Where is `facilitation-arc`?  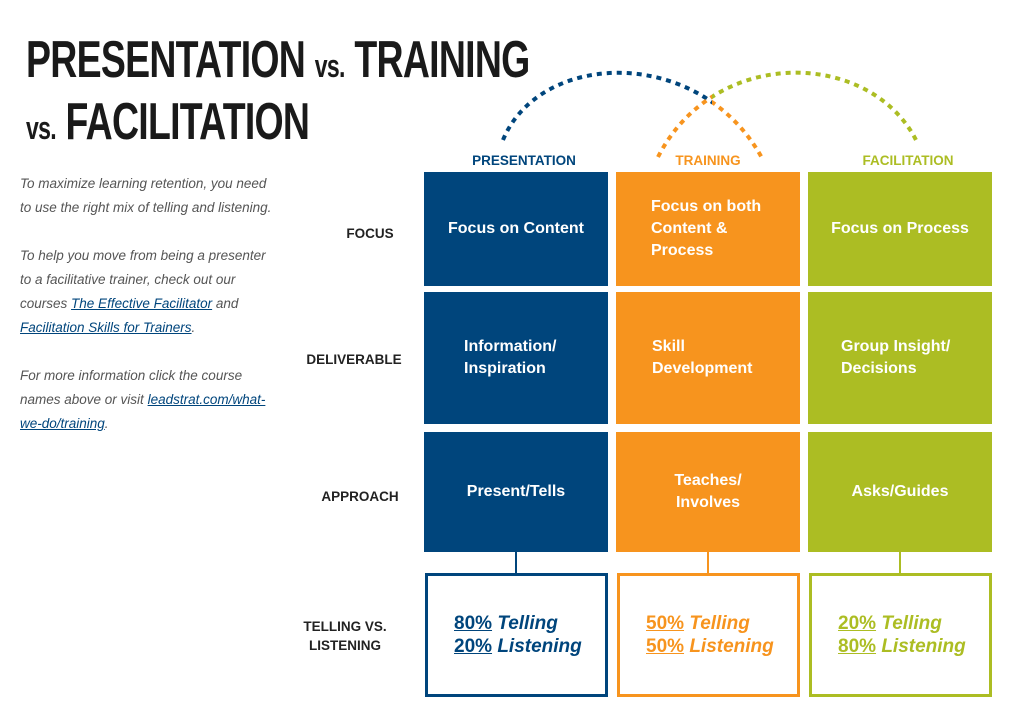 facilitation-arc is located at coordinates (815, 105).